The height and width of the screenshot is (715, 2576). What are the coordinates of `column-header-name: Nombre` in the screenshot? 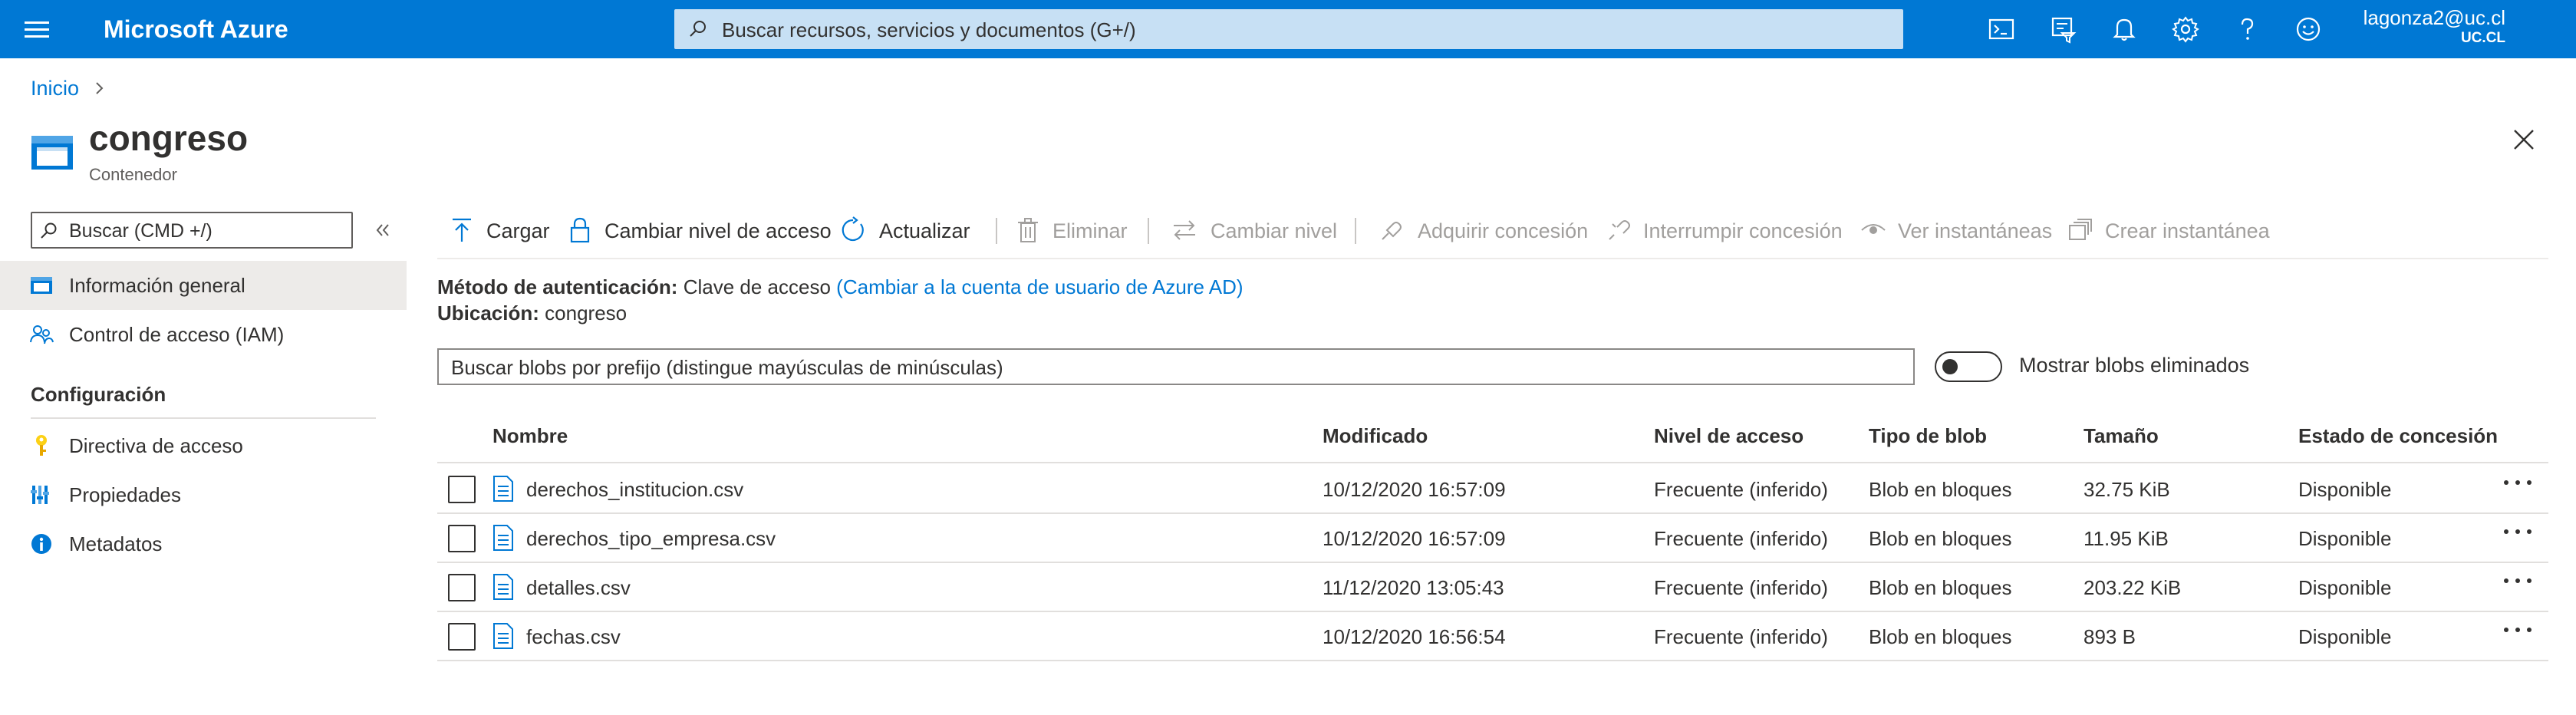 It's located at (530, 436).